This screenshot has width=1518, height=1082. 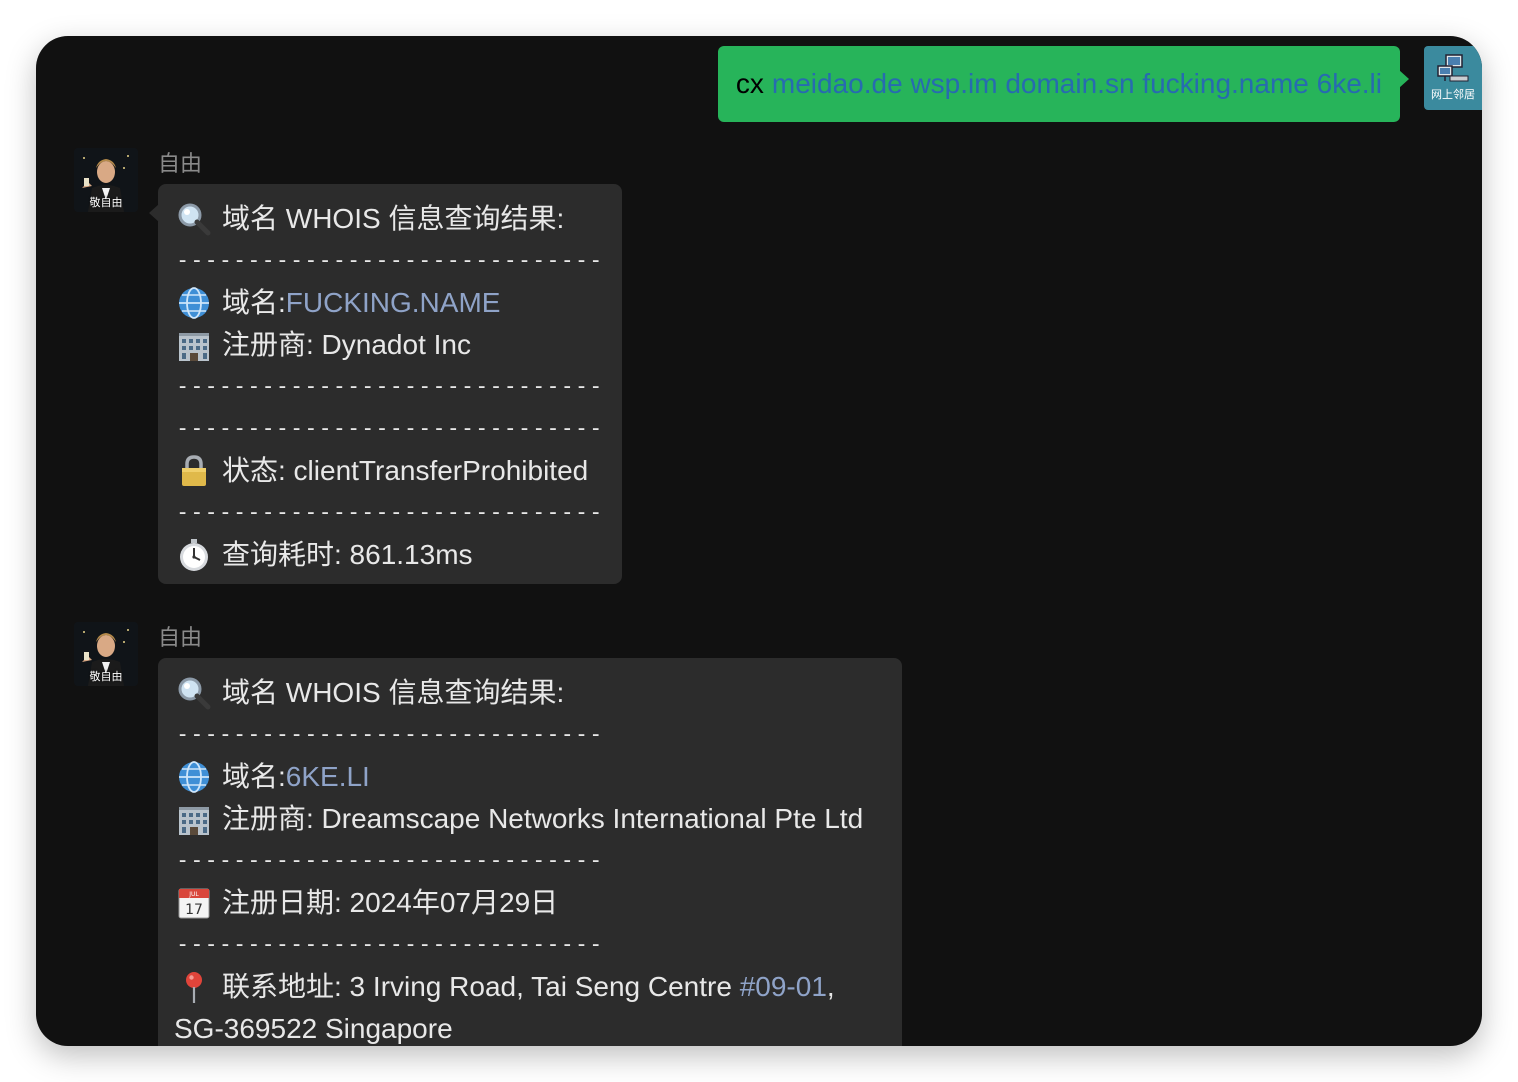 What do you see at coordinates (313, 1028) in the screenshot?
I see `address-line2-text: SG-369522 Singapore` at bounding box center [313, 1028].